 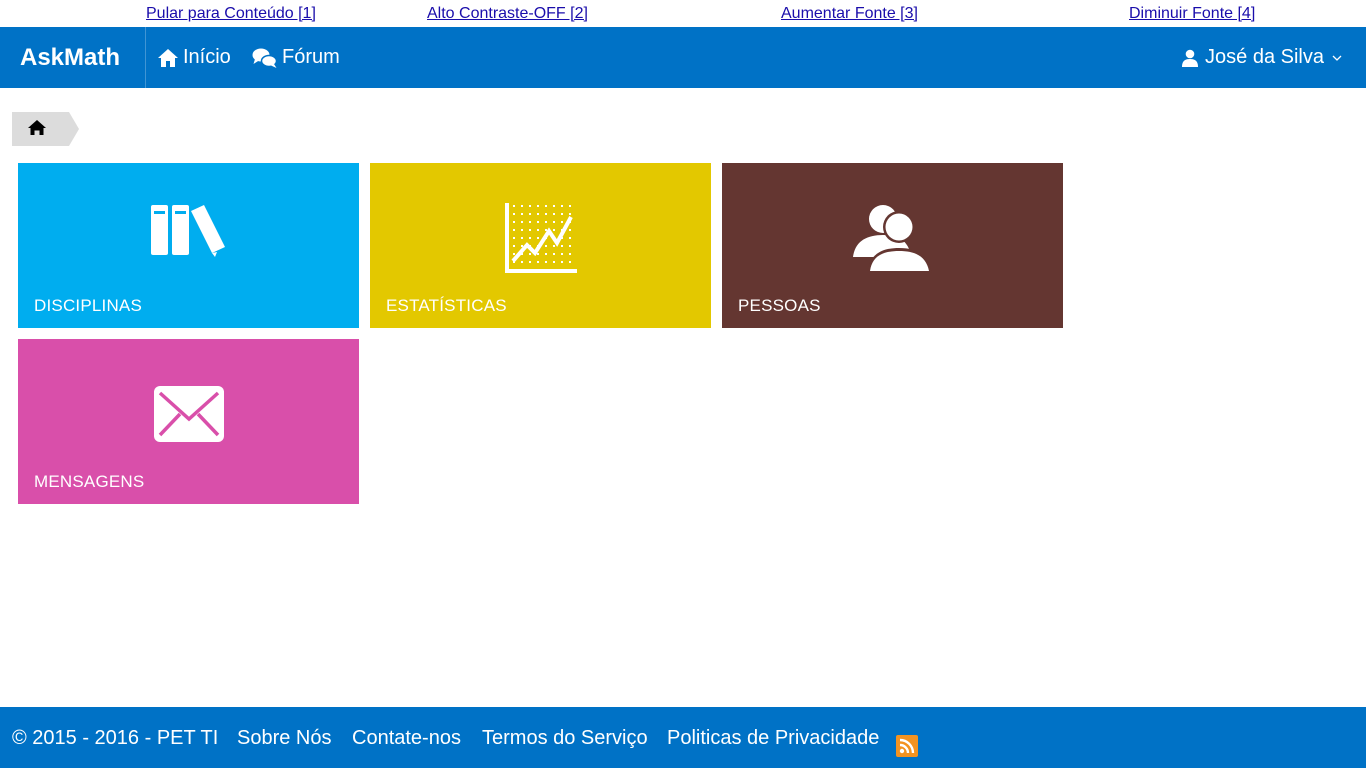 I want to click on tile-estatisticas: ESTATÍSTICAS, so click(x=540, y=245).